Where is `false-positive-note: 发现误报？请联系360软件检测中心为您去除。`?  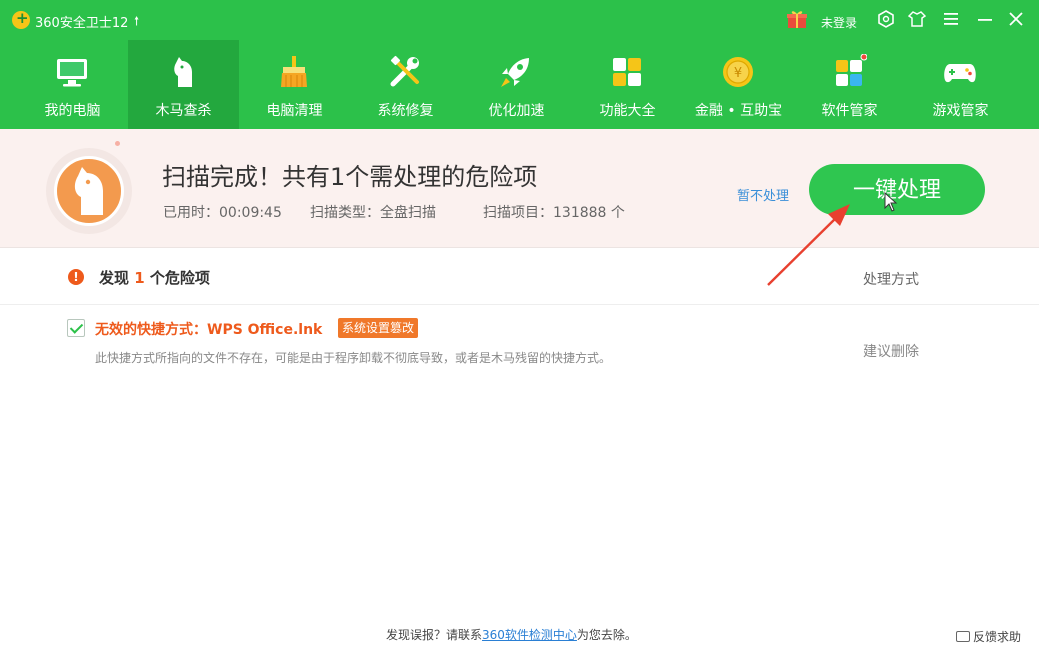 false-positive-note: 发现误报？请联系360软件检测中心为您去除。 is located at coordinates (511, 634).